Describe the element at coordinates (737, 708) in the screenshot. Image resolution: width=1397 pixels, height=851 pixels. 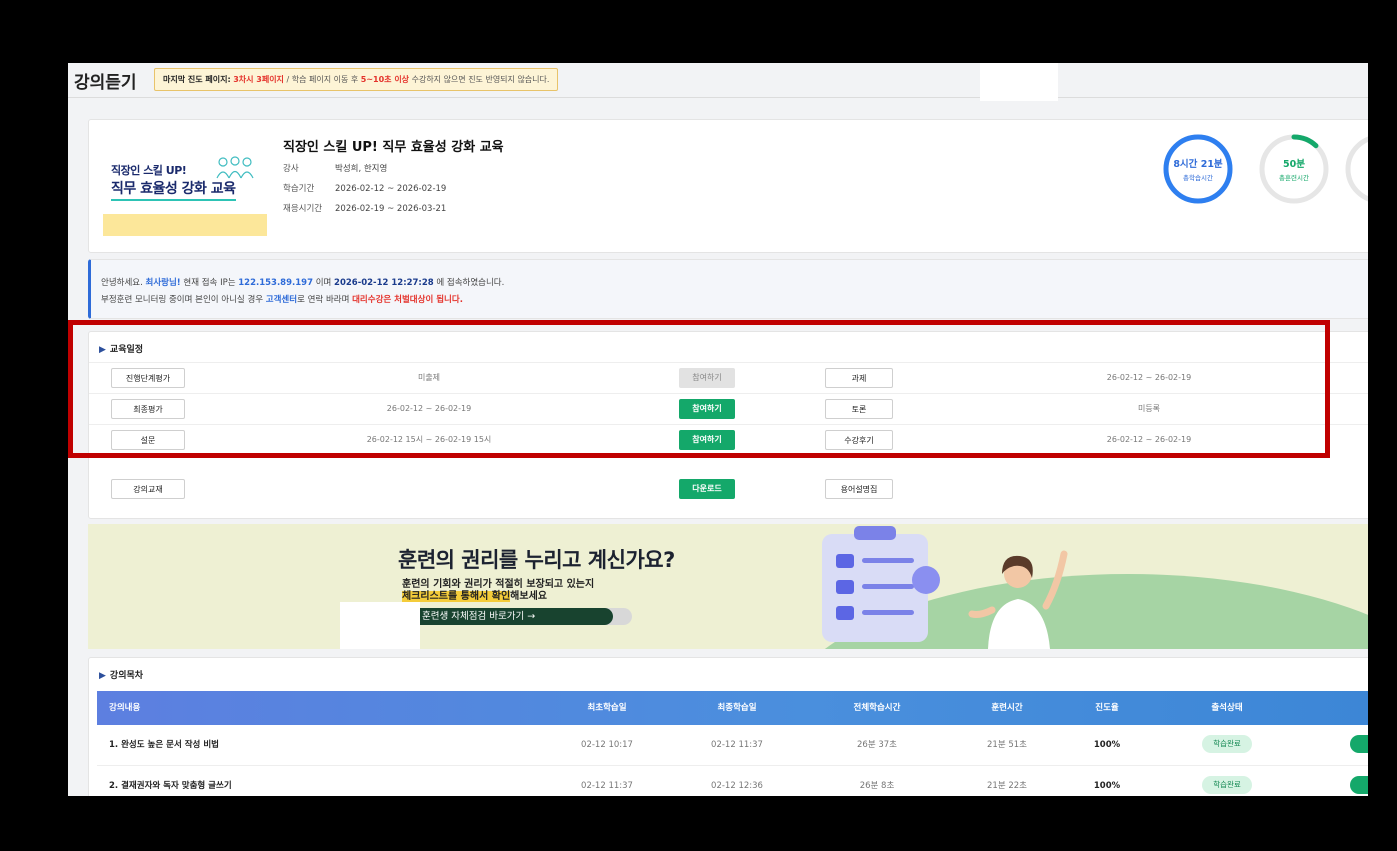
I see `col-last-date: 최종학습일` at that location.